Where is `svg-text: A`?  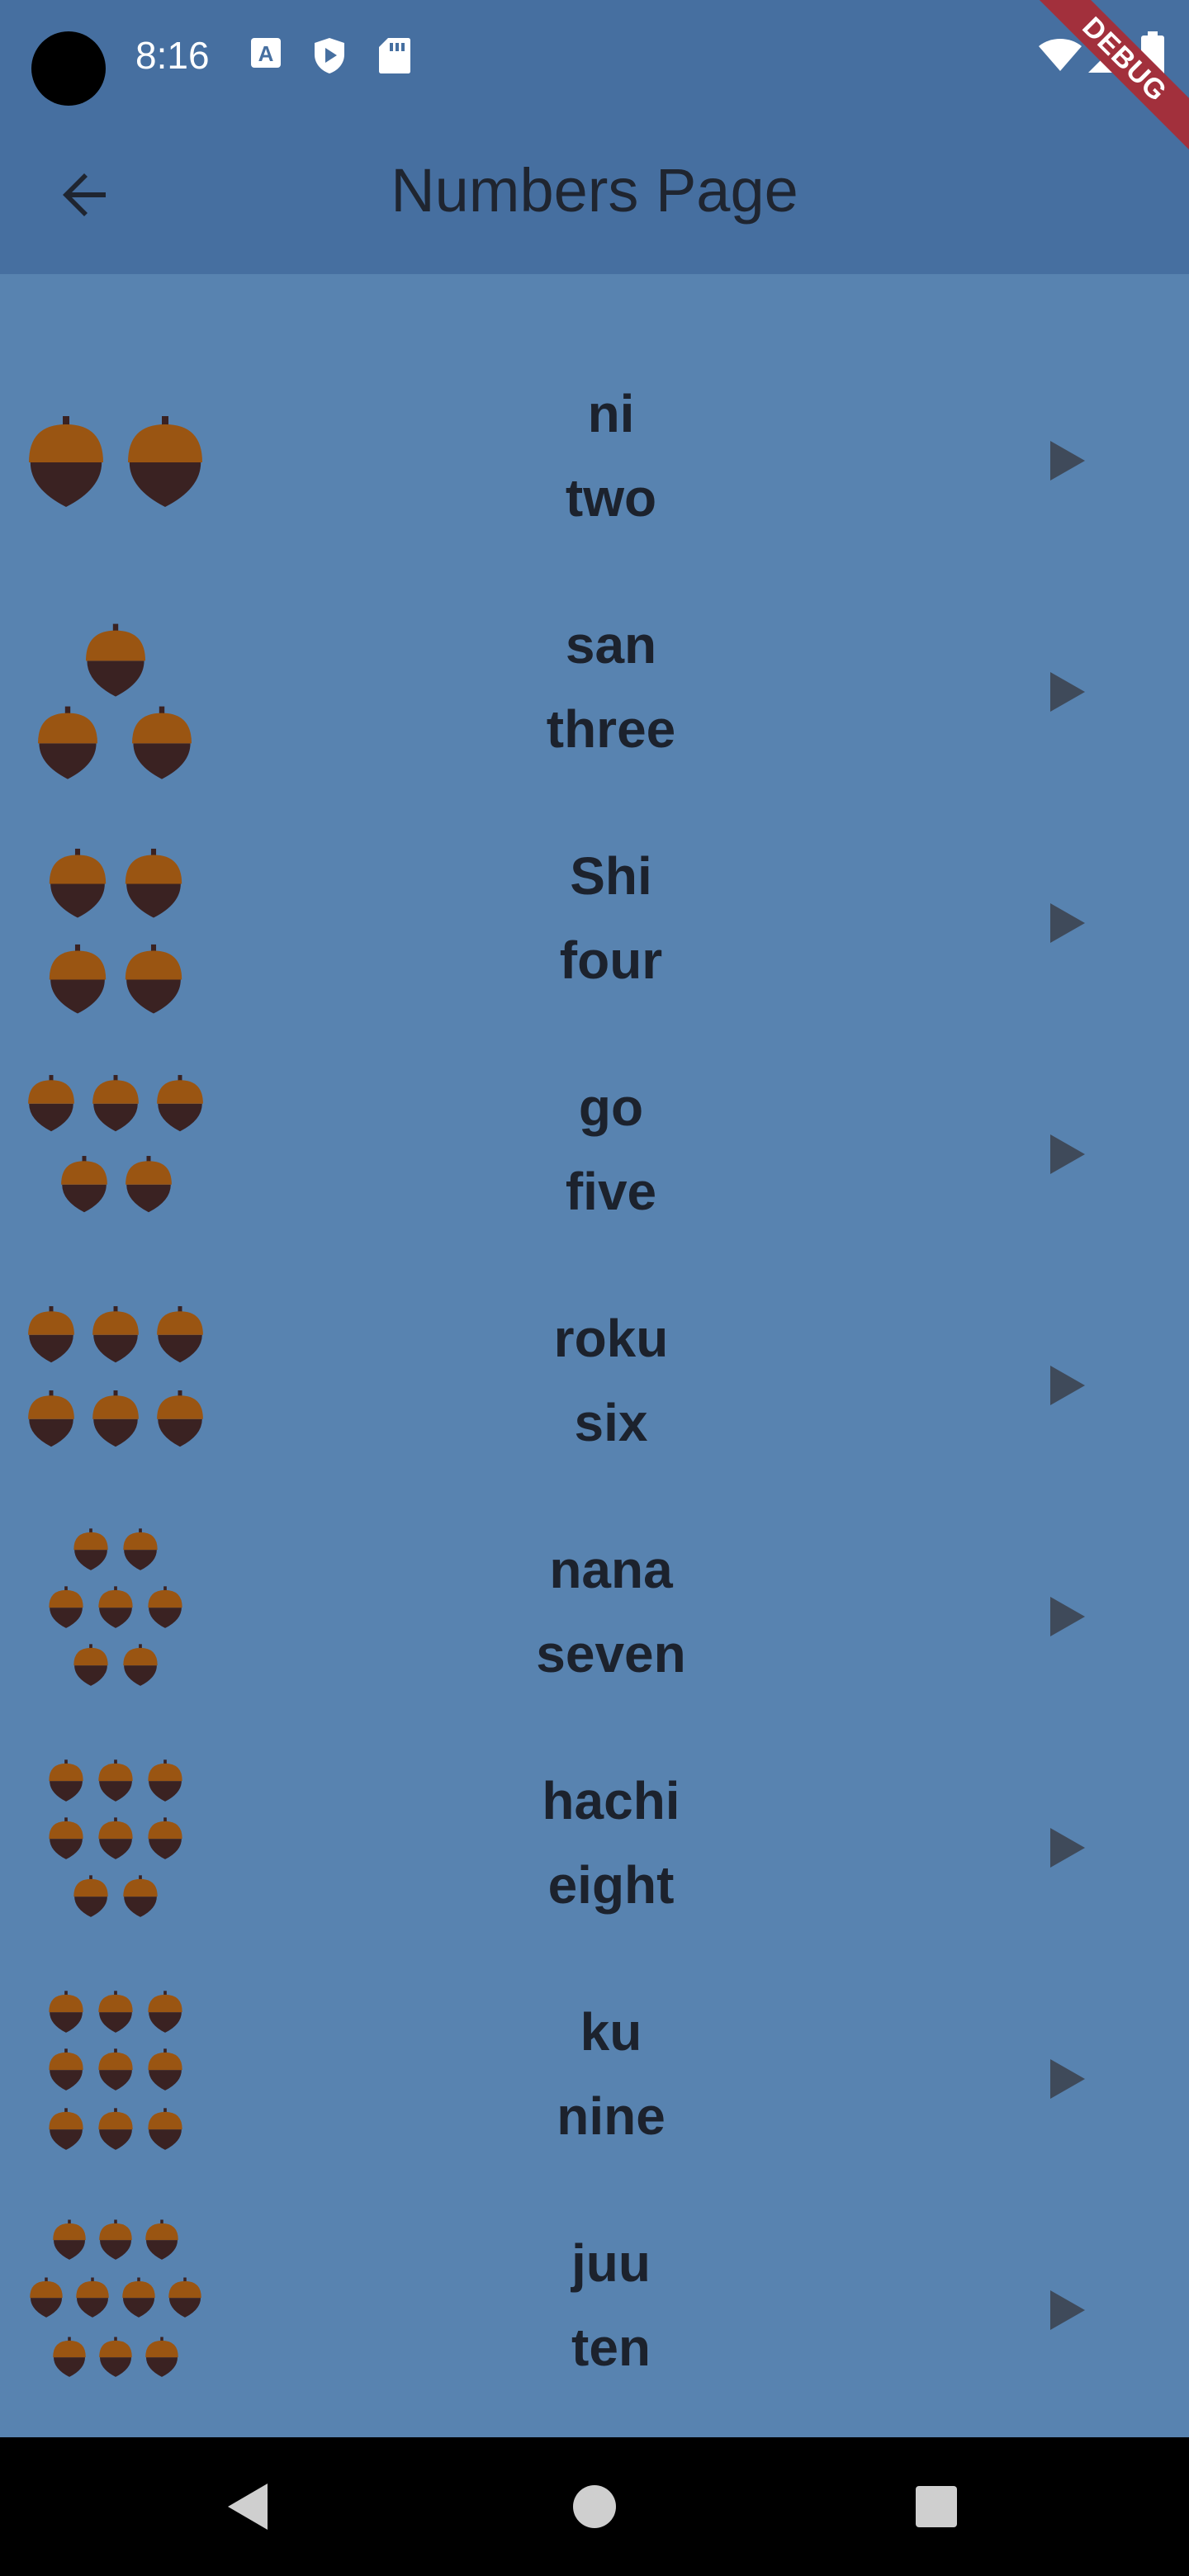 svg-text: A is located at coordinates (266, 53).